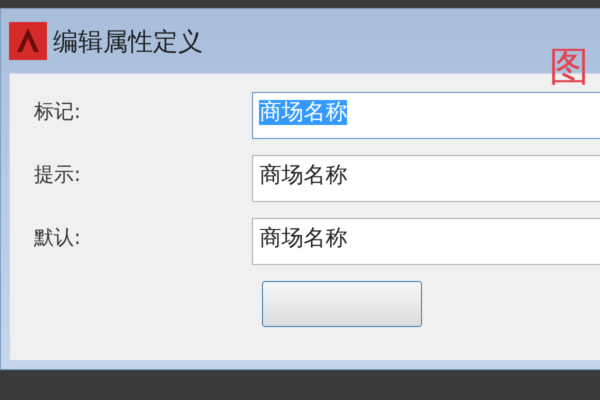 Image resolution: width=600 pixels, height=400 pixels. I want to click on window-title: 编辑属性定义, so click(128, 42).